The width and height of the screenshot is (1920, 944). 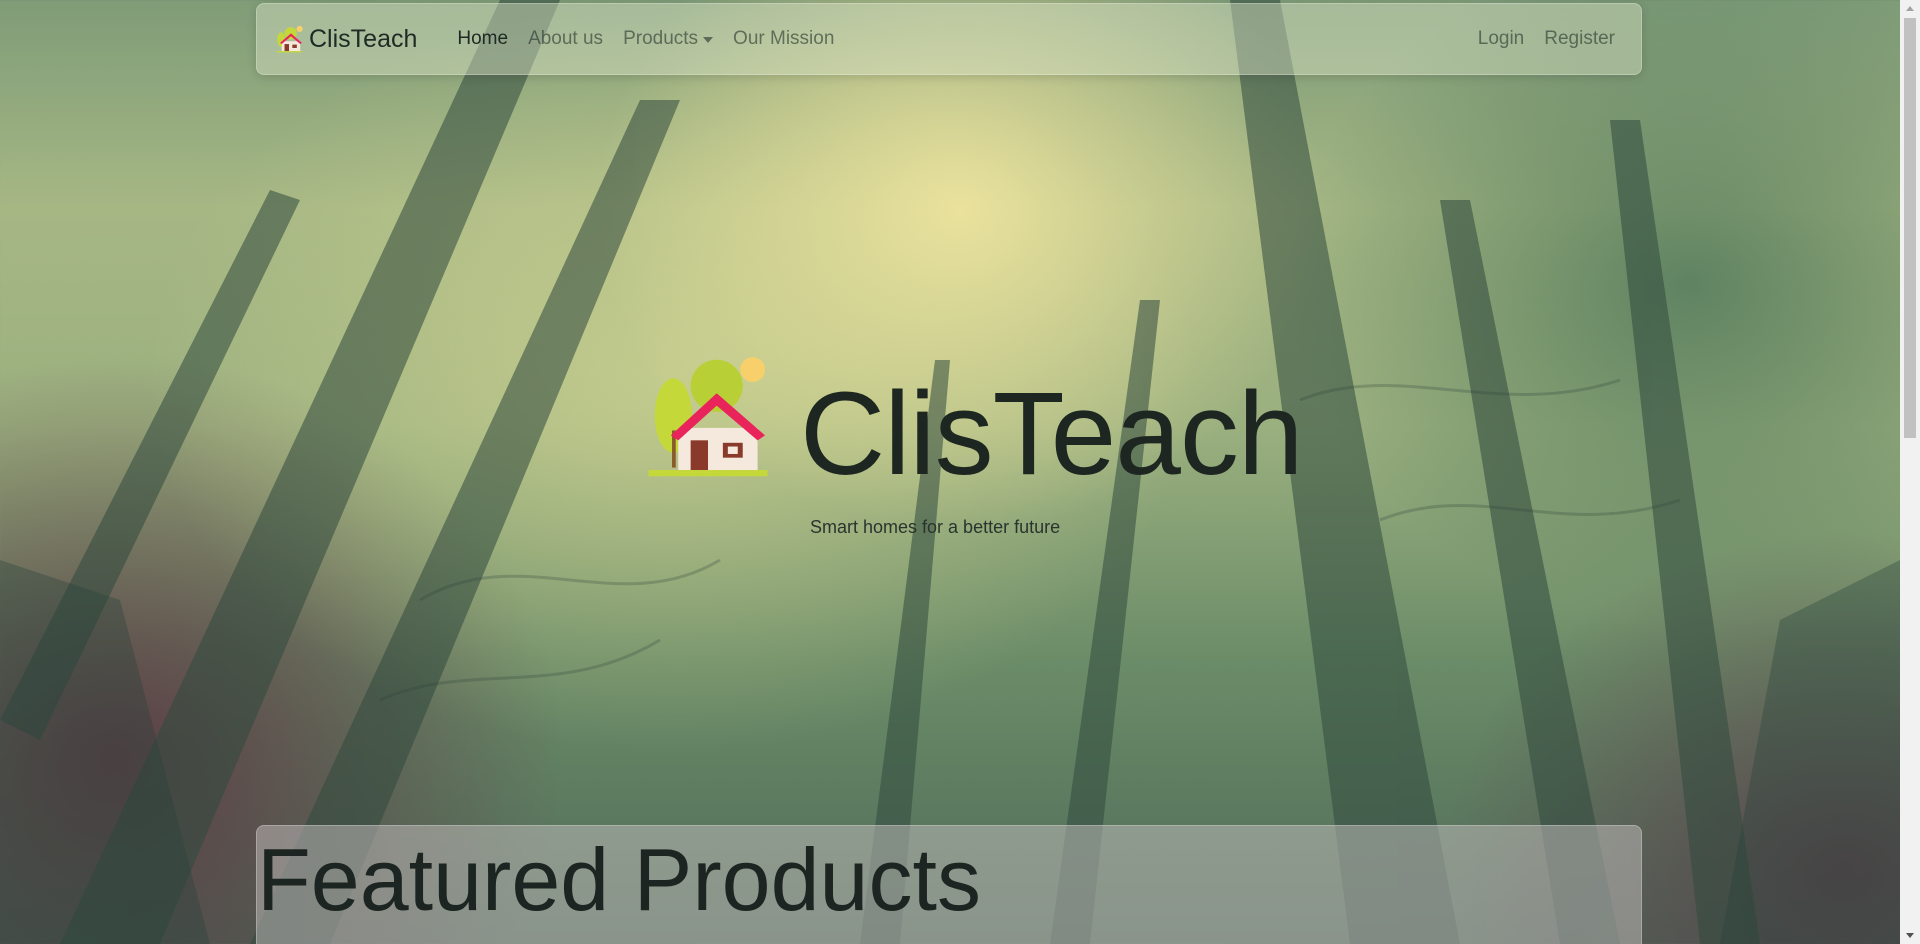 I want to click on main-nav: Home About us Products Our Mission, so click(x=645, y=39).